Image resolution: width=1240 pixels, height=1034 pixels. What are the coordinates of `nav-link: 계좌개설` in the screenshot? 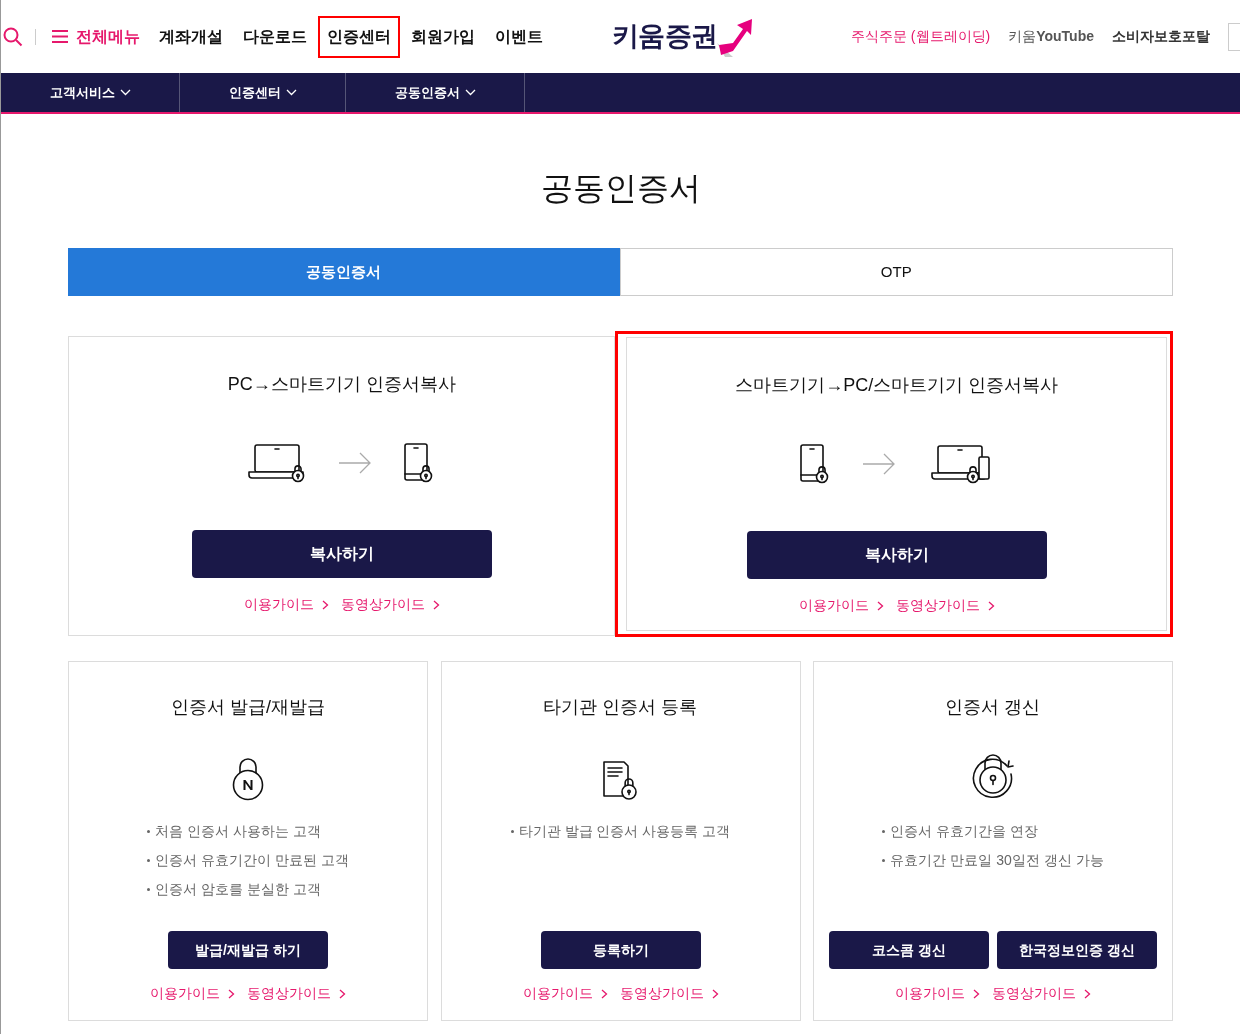 It's located at (191, 36).